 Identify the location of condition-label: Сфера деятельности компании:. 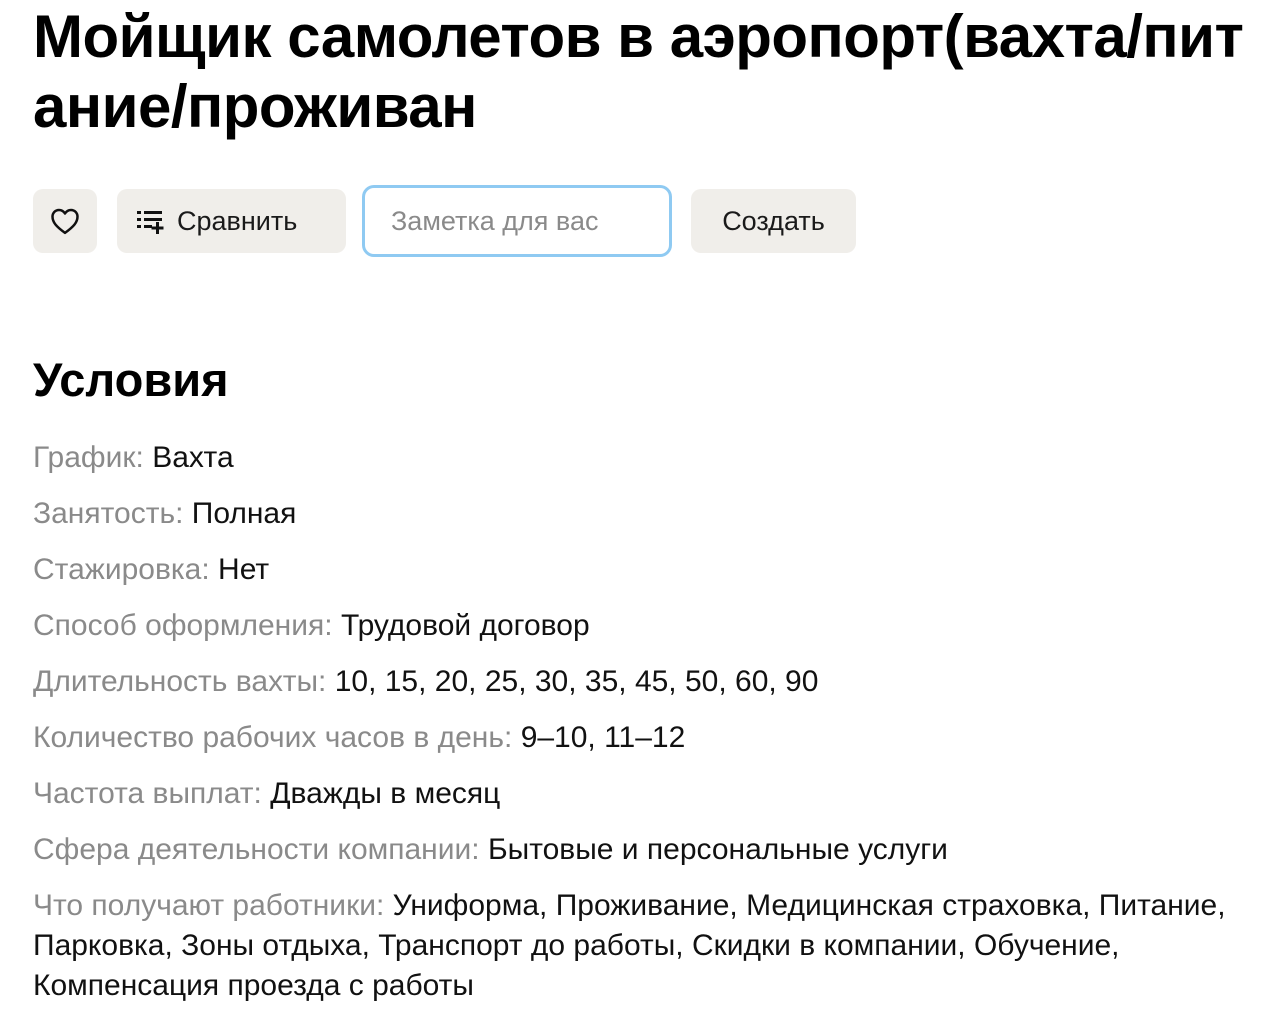
(256, 849).